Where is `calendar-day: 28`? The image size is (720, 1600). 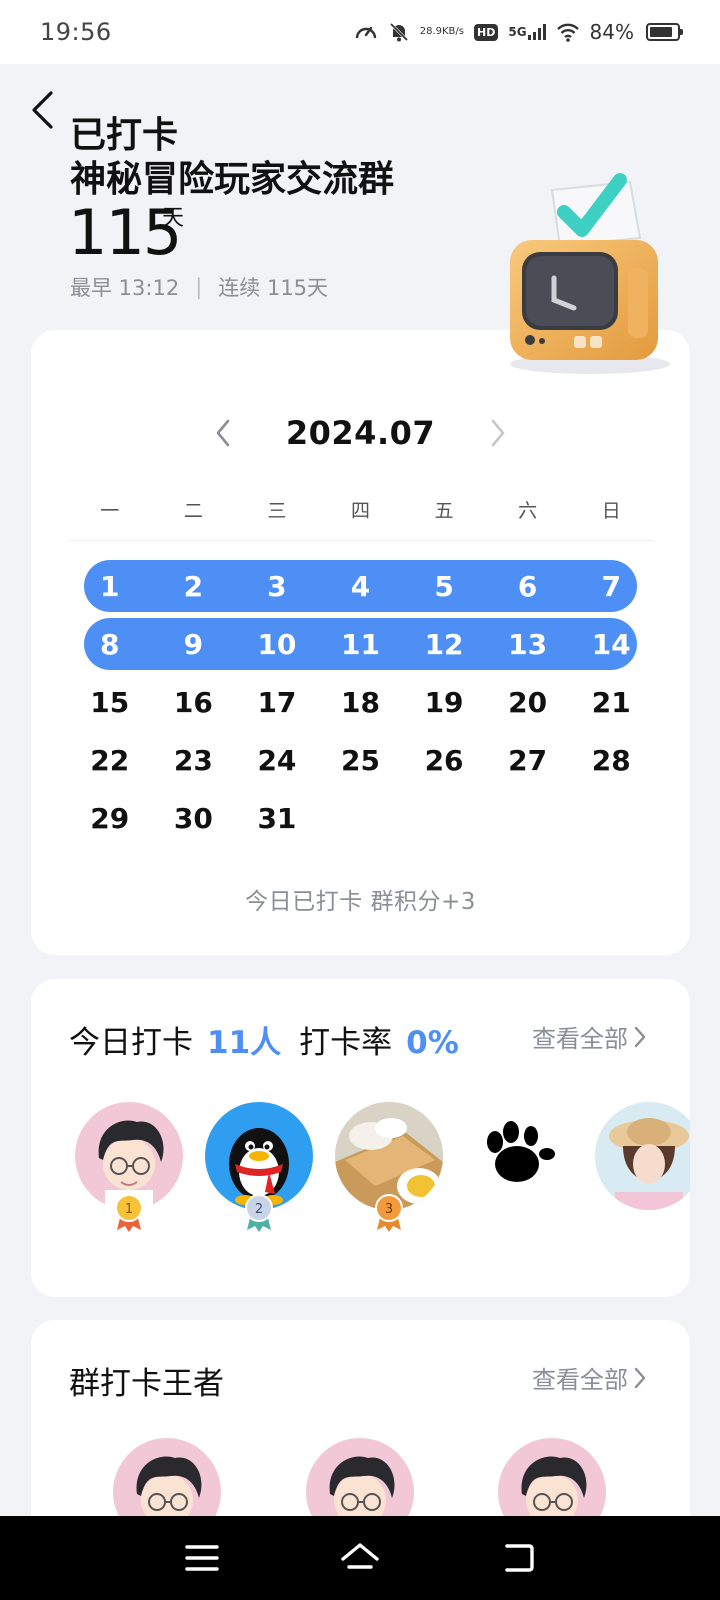
calendar-day: 28 is located at coordinates (611, 760).